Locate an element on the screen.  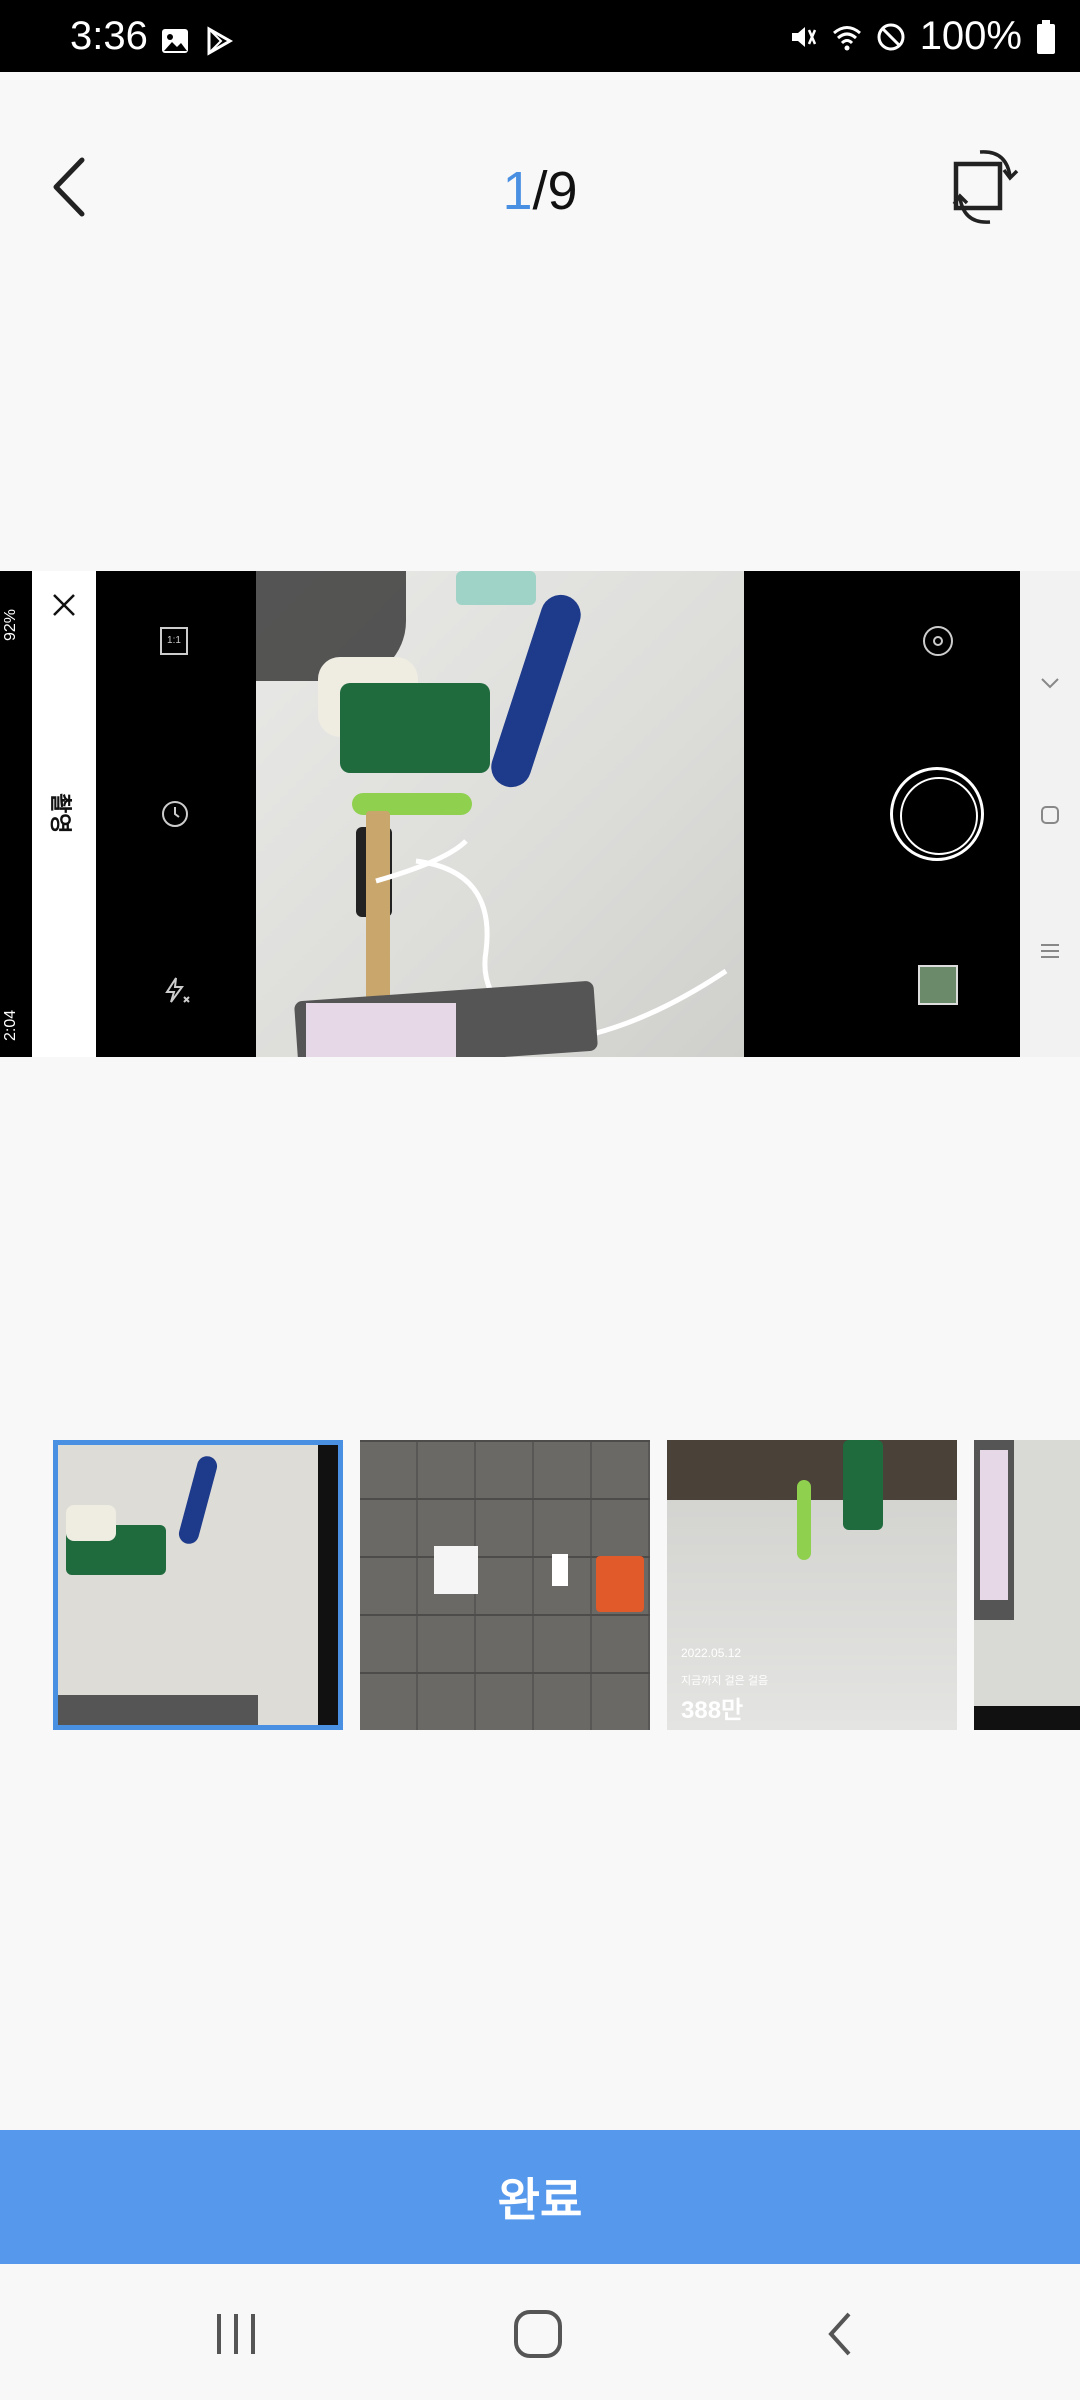
switch-camera-icon is located at coordinates (938, 641).